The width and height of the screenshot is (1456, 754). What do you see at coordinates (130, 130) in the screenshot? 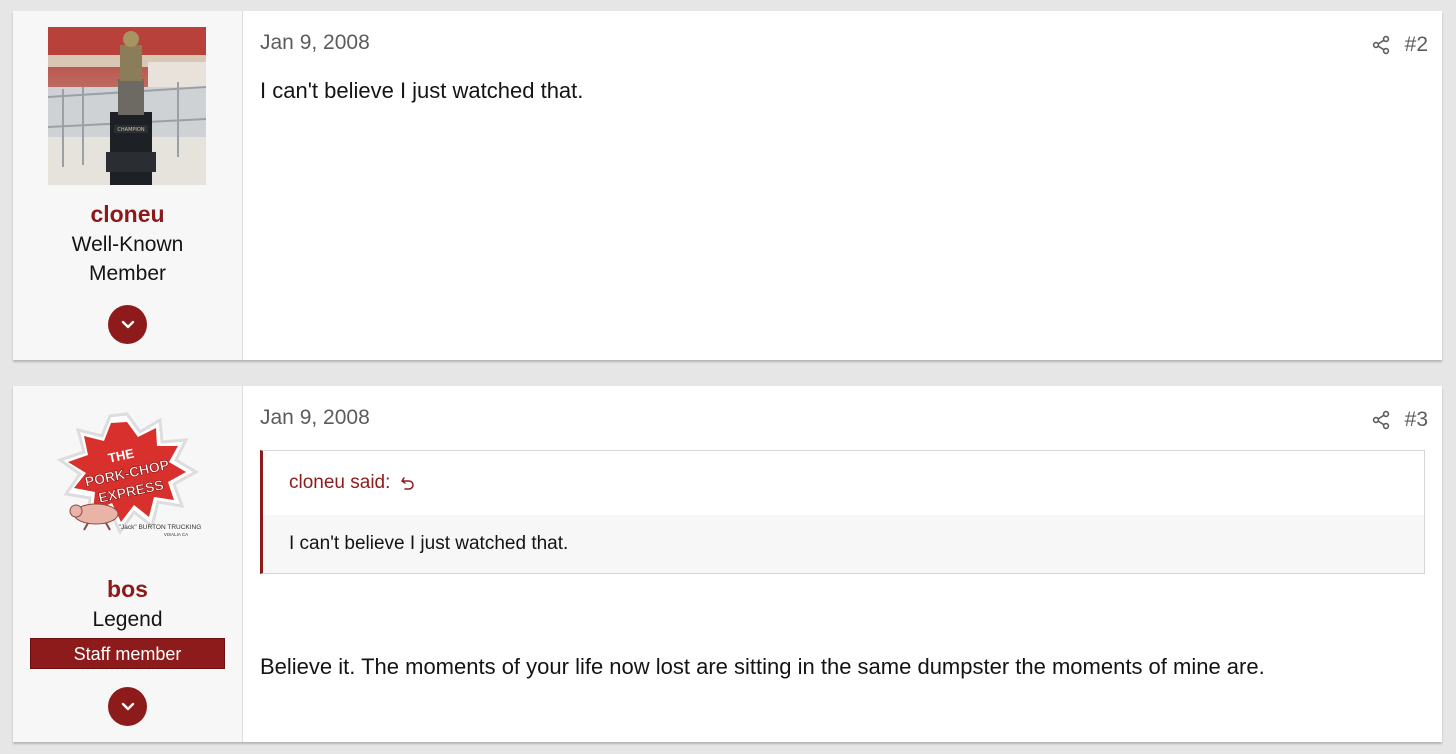
I see `svg-text: CHAMPION` at bounding box center [130, 130].